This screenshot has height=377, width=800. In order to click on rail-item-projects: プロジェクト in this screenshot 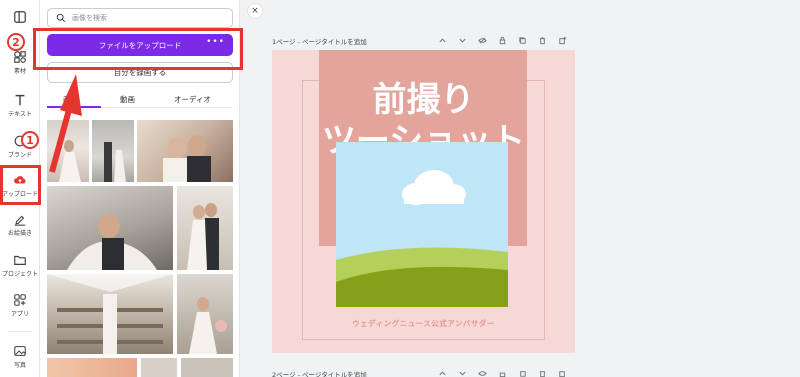, I will do `click(20, 265)`.